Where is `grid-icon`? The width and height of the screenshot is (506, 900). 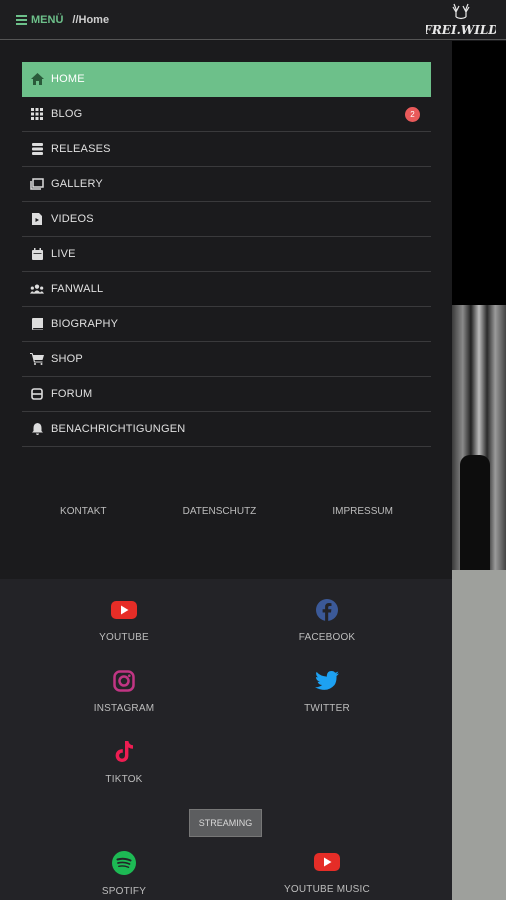
grid-icon is located at coordinates (37, 114).